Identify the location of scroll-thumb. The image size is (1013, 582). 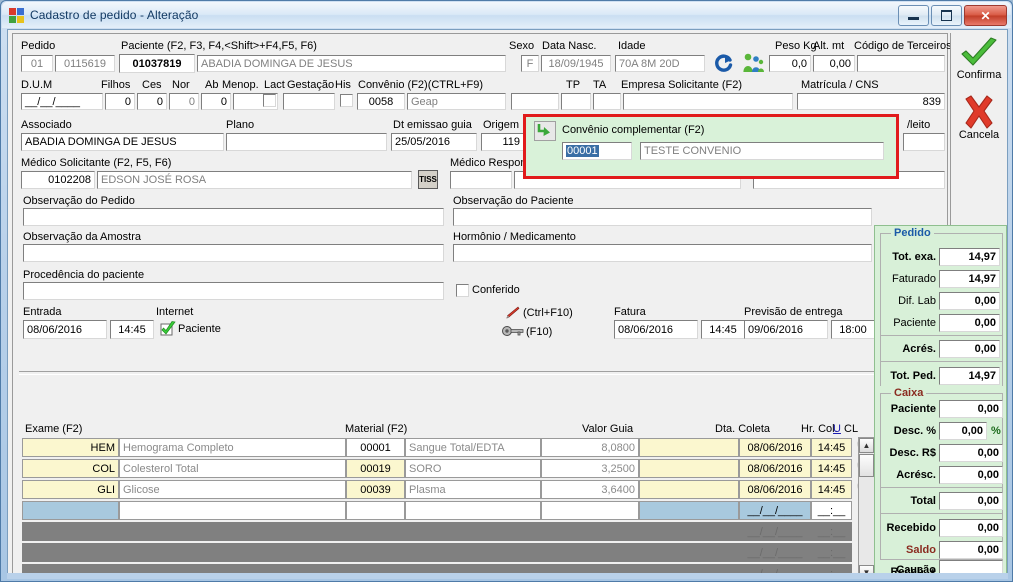
(866, 465).